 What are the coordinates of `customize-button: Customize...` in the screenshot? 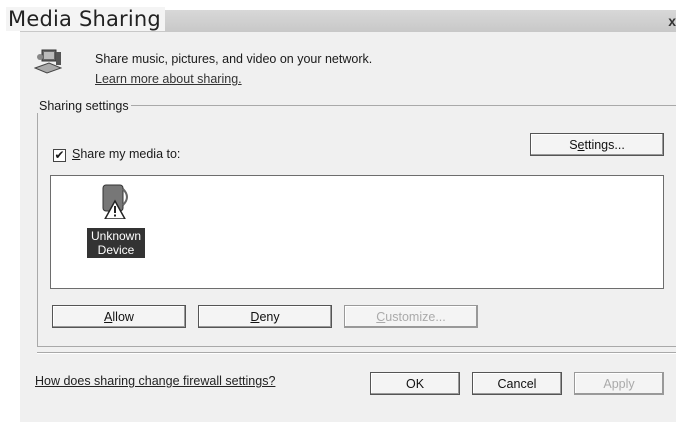 It's located at (411, 316).